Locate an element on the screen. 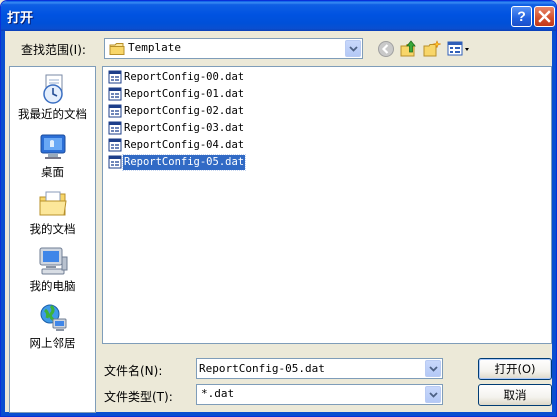 The image size is (557, 417). look-in-label: 查找范围(I): is located at coordinates (53, 50).